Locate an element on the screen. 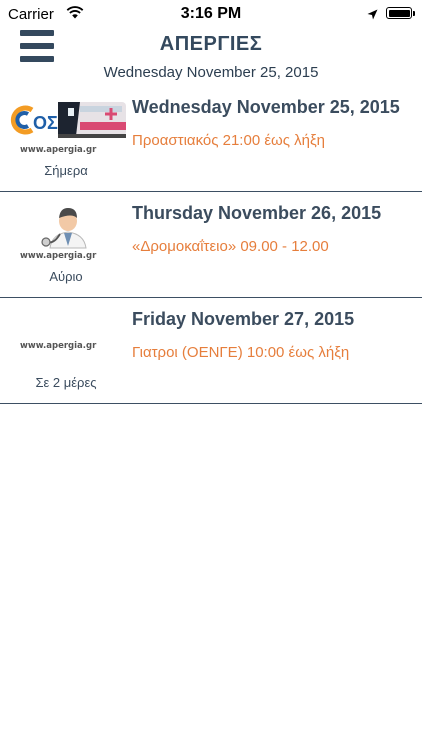 This screenshot has height=750, width=422. watermark-logo: www.apergia.gr is located at coordinates (67, 338).